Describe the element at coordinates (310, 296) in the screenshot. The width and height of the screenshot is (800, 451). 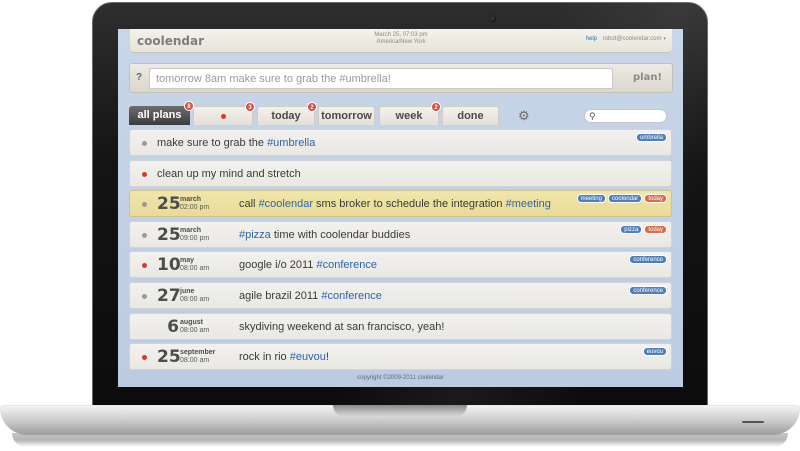
I see `item-text: agile brazil 2011 #conference` at that location.